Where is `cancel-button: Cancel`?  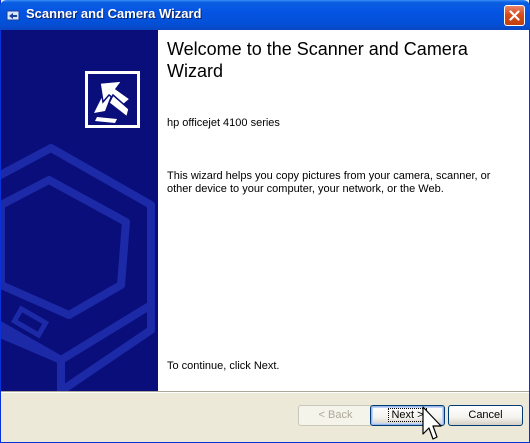 cancel-button: Cancel is located at coordinates (485, 415).